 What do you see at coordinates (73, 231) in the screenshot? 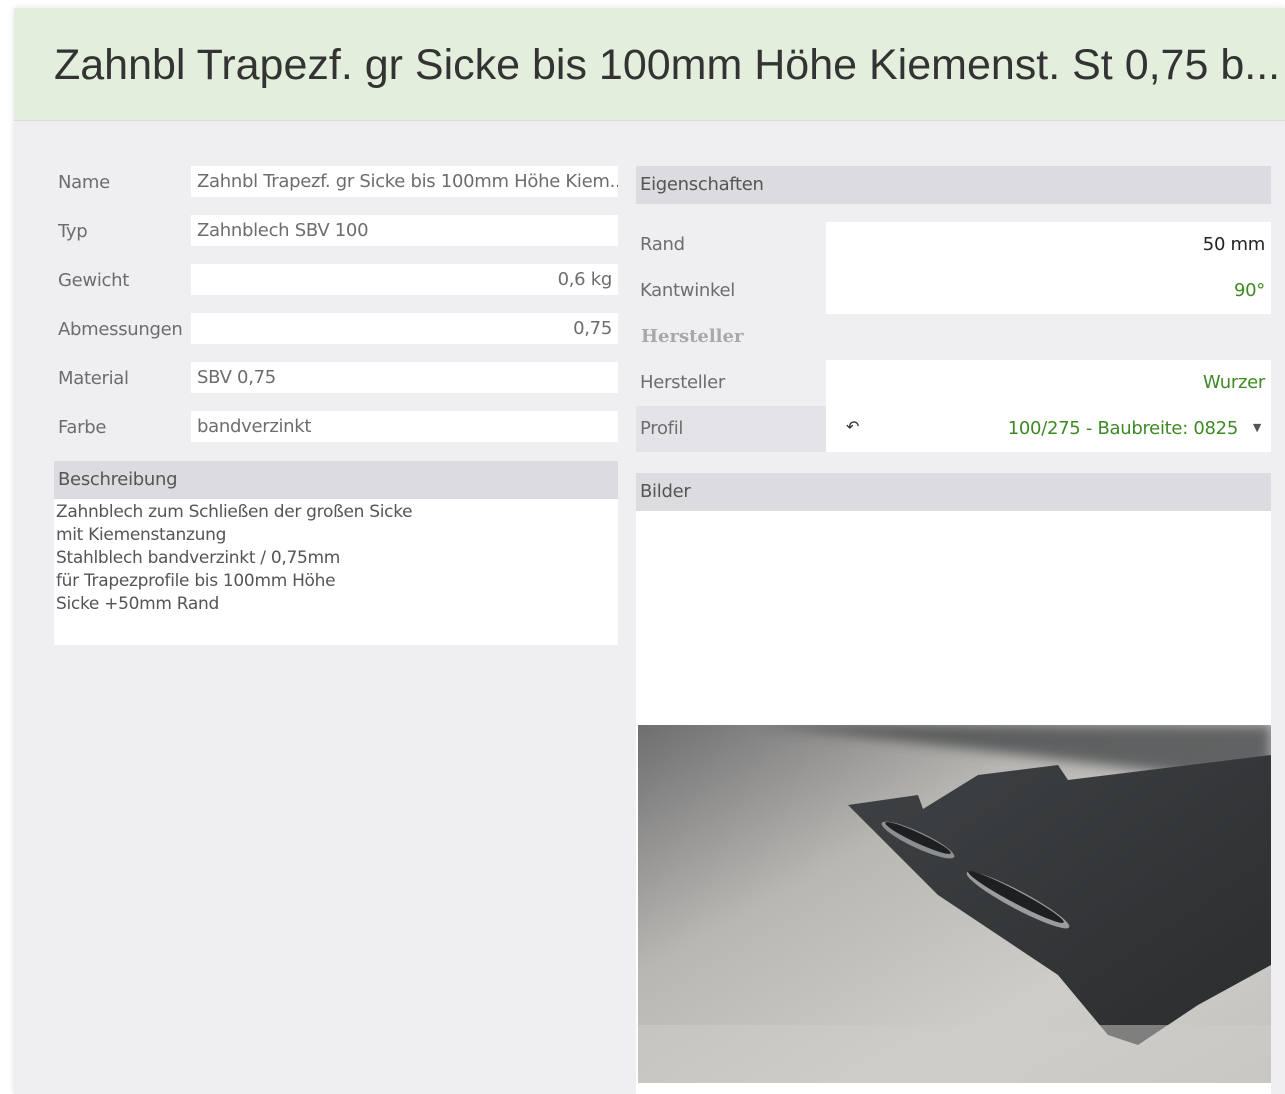
I see `typ-label: Typ` at bounding box center [73, 231].